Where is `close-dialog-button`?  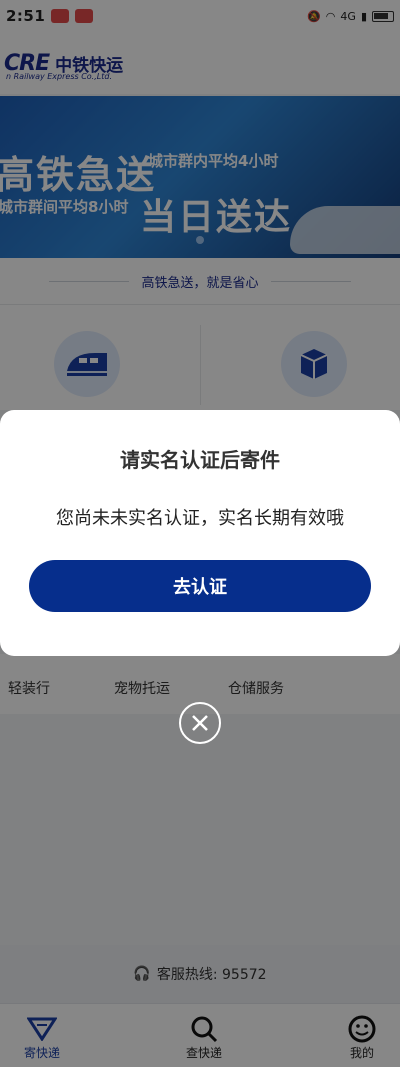
close-dialog-button is located at coordinates (200, 723).